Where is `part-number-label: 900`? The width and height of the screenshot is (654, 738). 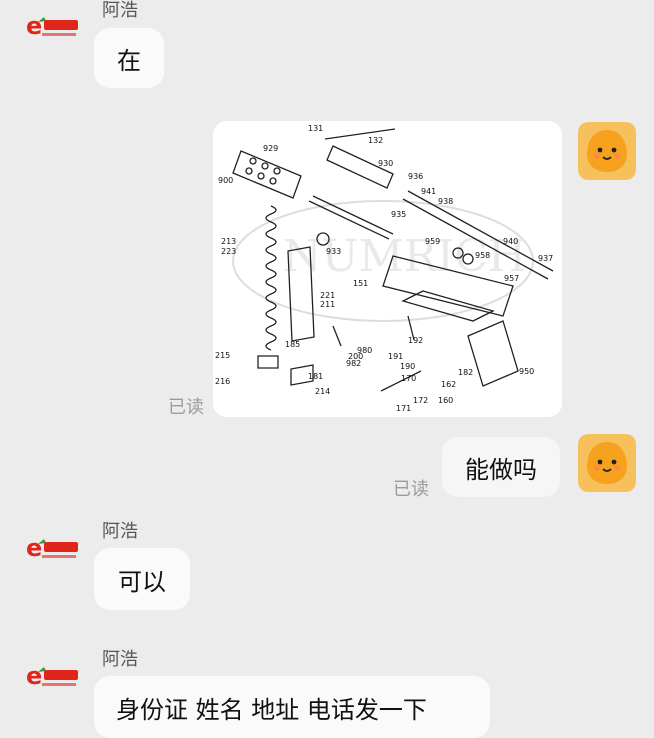 part-number-label: 900 is located at coordinates (225, 180).